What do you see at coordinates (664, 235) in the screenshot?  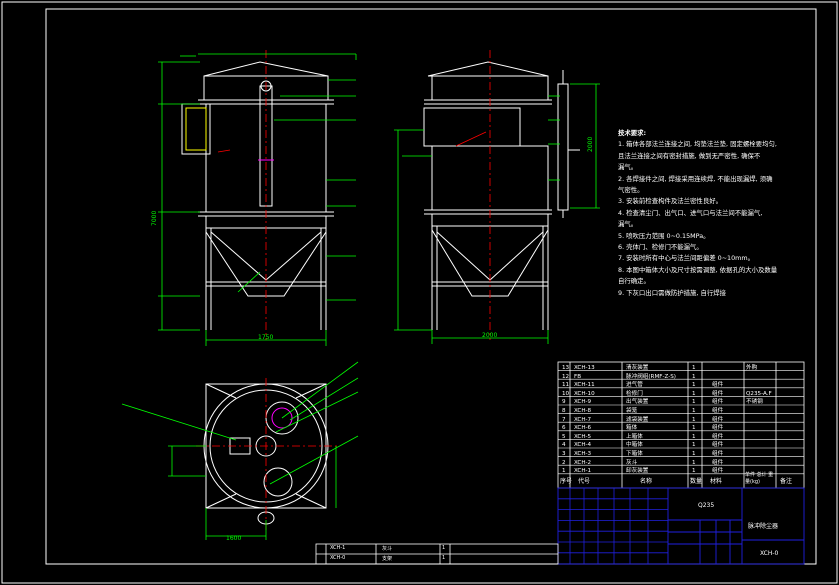 I see `technical-note-line: 5. 喷吹压力范围 0~0.15MPa。` at bounding box center [664, 235].